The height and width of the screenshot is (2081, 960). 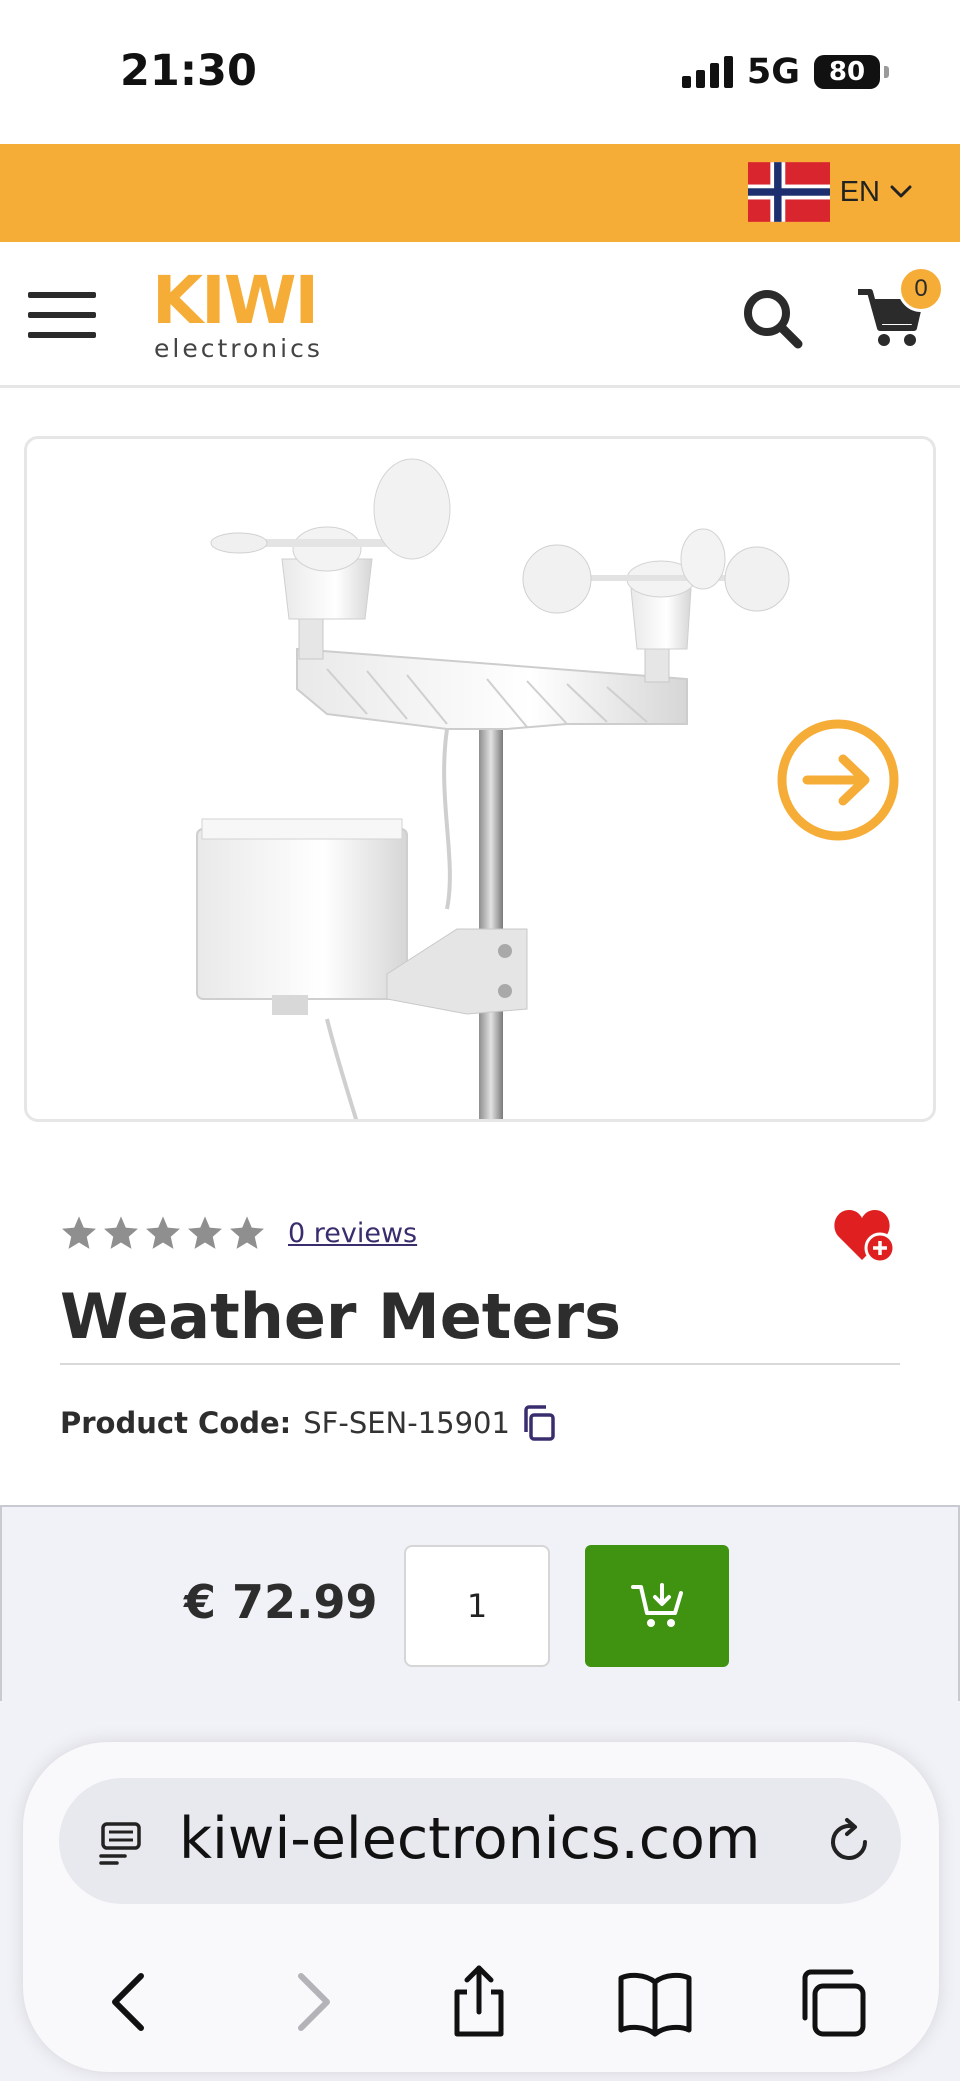 I want to click on status-bar: 21:30 5G 80, so click(x=480, y=72).